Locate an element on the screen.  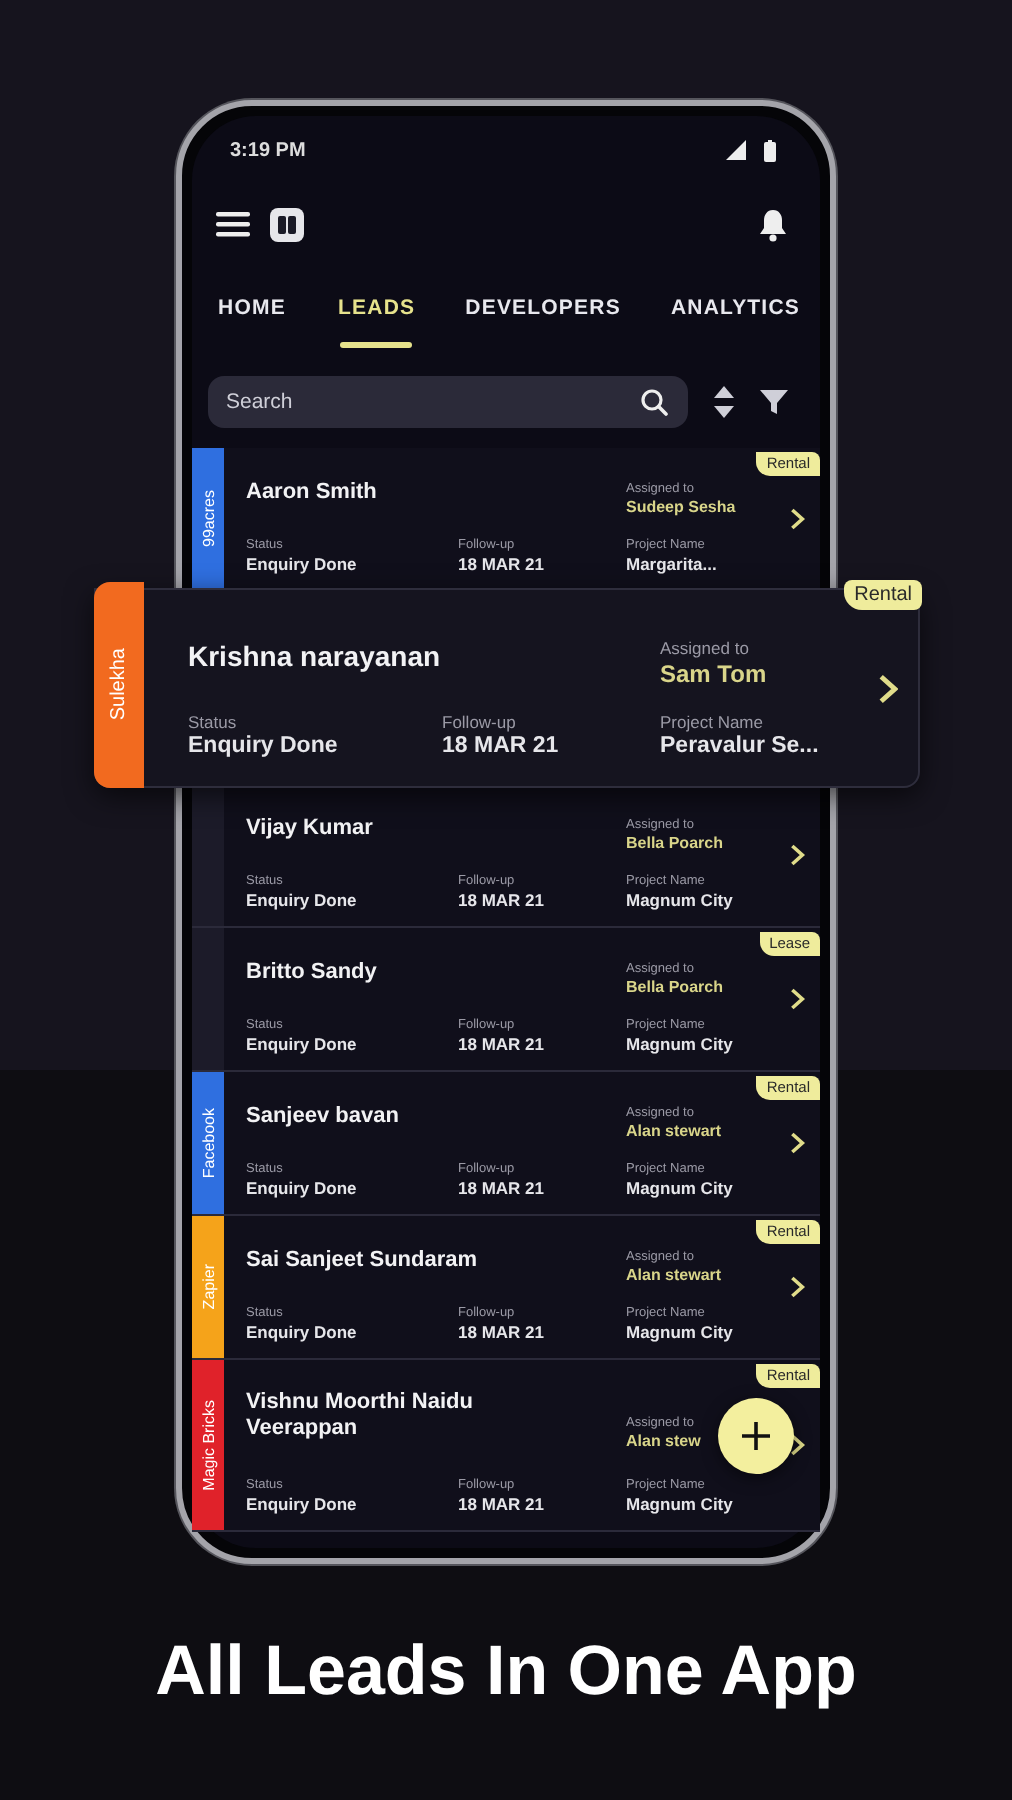
notification-bell-icon is located at coordinates (773, 224).